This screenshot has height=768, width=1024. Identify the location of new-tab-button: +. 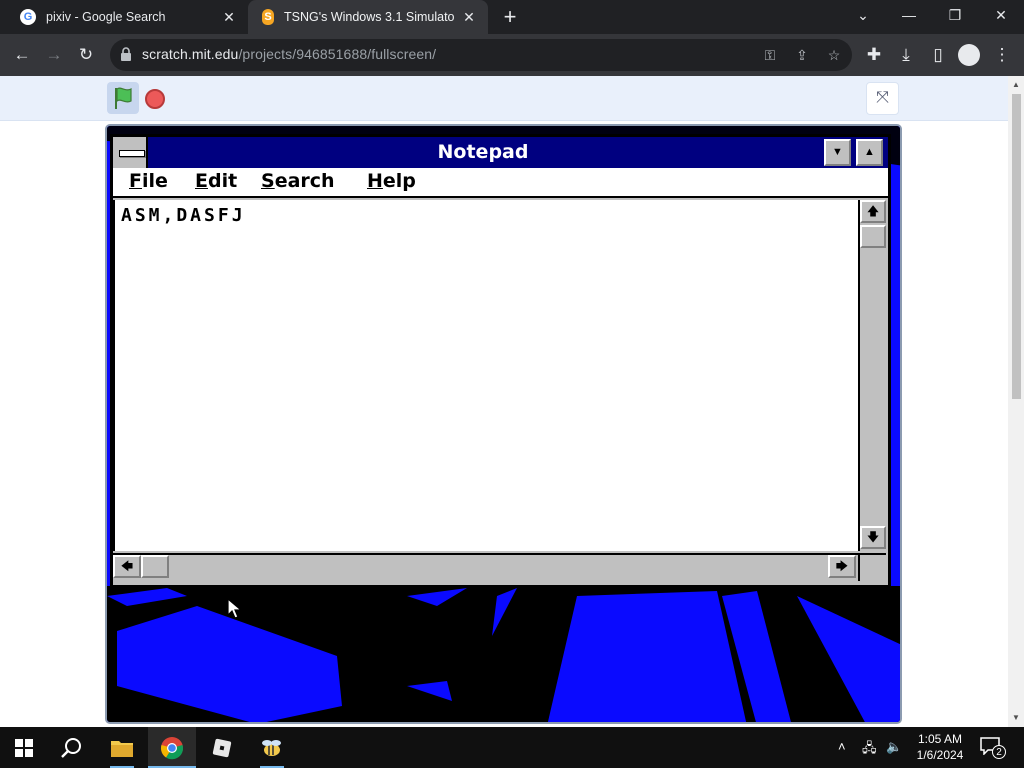
(510, 17).